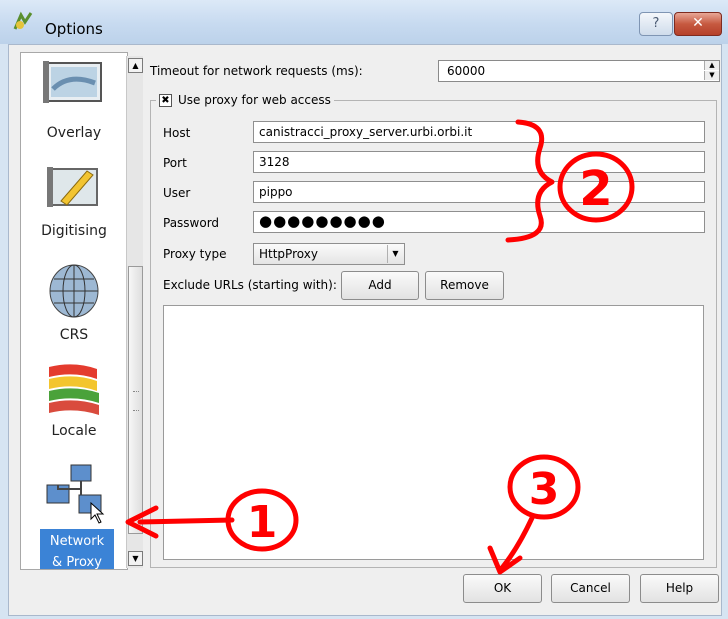  I want to click on proxy-type-label: Proxy type, so click(195, 254).